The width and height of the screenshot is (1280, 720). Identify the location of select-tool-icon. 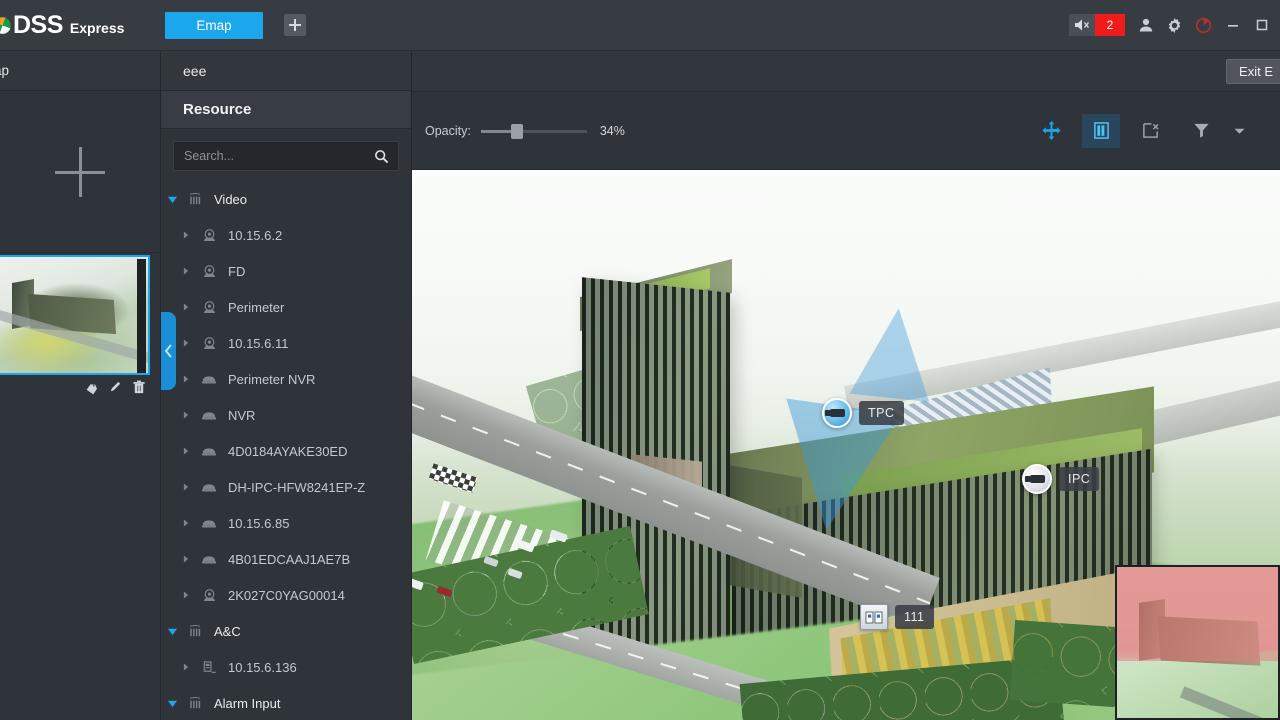
(1101, 130).